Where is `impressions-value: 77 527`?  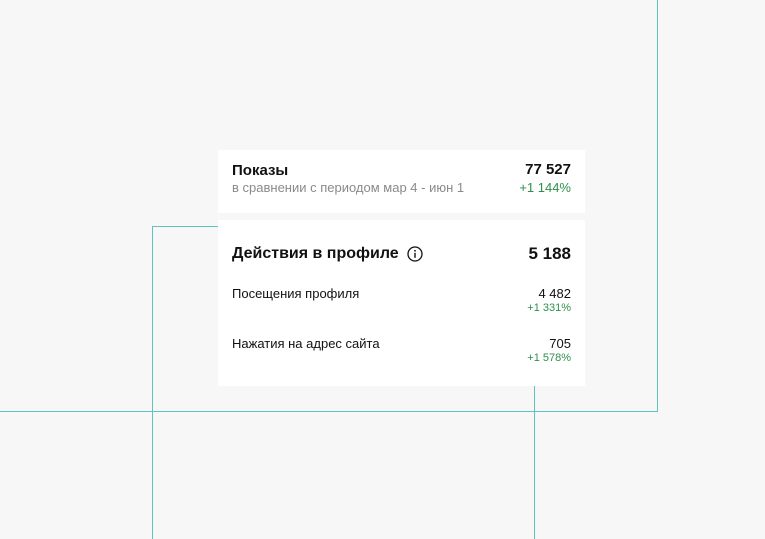
impressions-value: 77 527 is located at coordinates (548, 169).